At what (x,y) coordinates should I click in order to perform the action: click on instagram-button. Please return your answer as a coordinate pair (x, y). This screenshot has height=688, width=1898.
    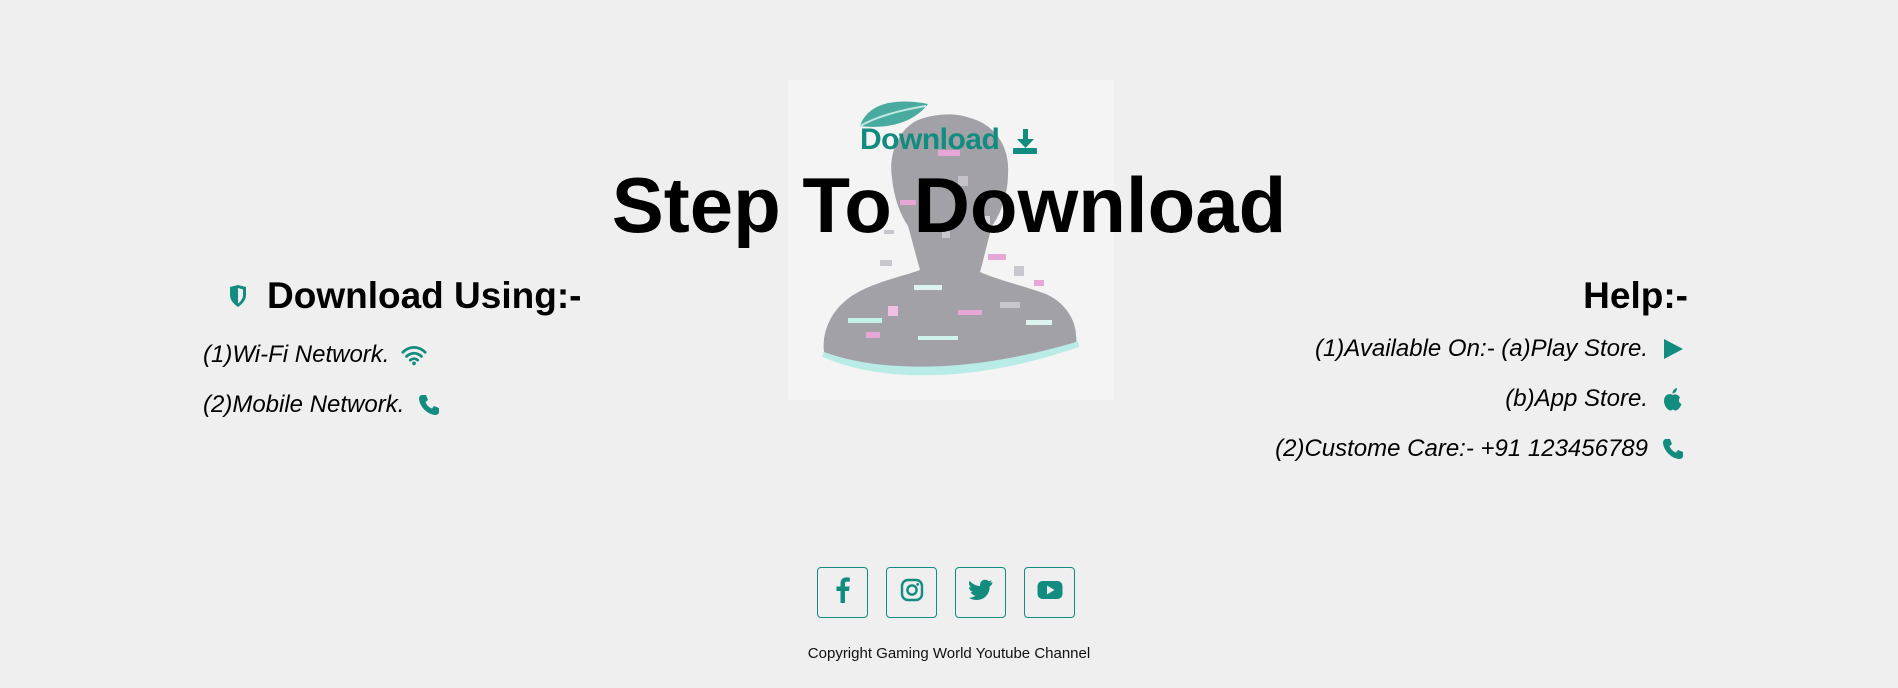
    Looking at the image, I should click on (911, 592).